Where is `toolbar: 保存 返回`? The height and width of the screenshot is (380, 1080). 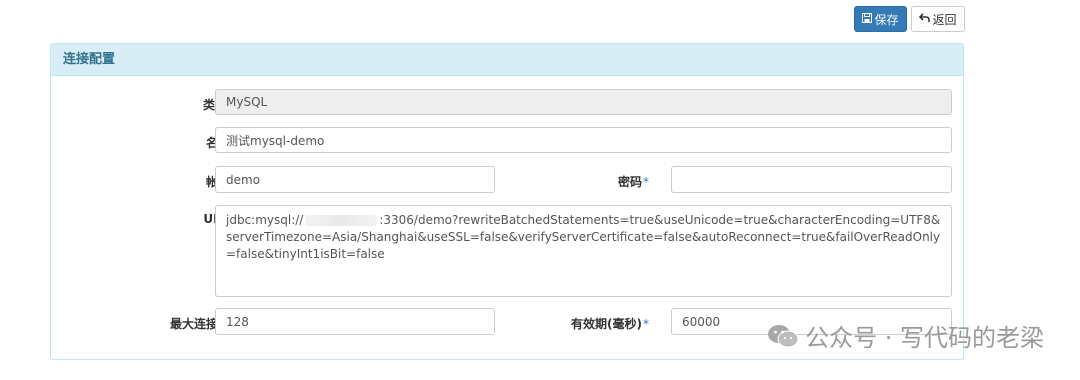 toolbar: 保存 返回 is located at coordinates (909, 19).